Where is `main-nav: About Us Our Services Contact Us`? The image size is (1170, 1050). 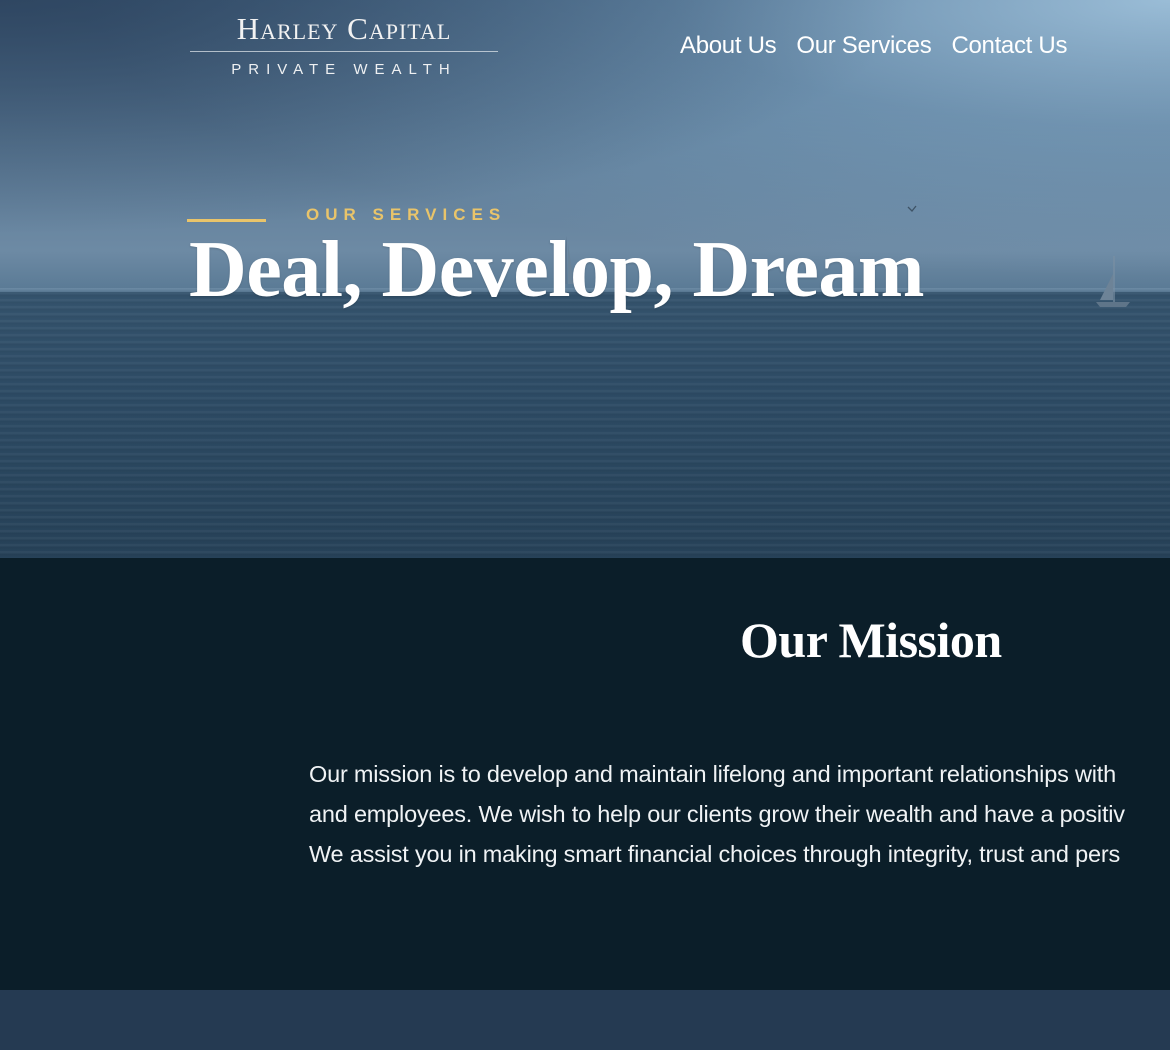 main-nav: About Us Our Services Contact Us is located at coordinates (873, 46).